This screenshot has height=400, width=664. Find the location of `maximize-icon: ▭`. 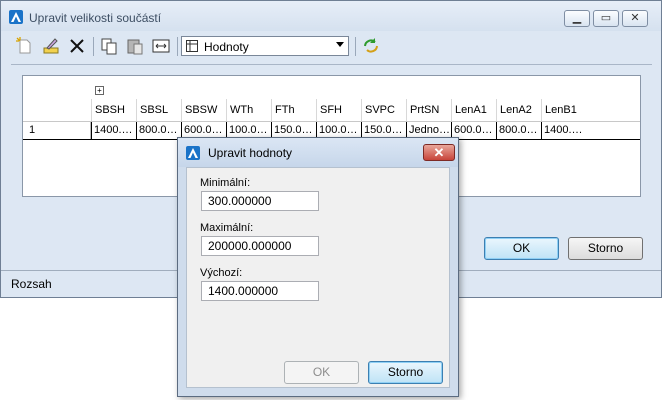

maximize-icon: ▭ is located at coordinates (606, 18).